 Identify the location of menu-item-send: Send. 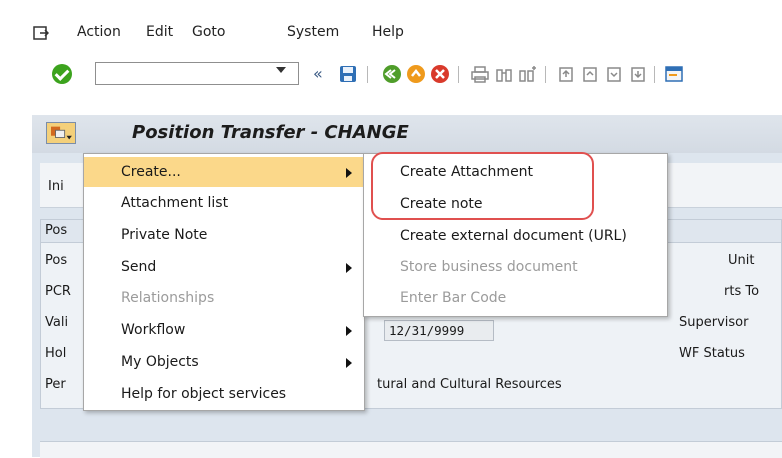
(224, 267).